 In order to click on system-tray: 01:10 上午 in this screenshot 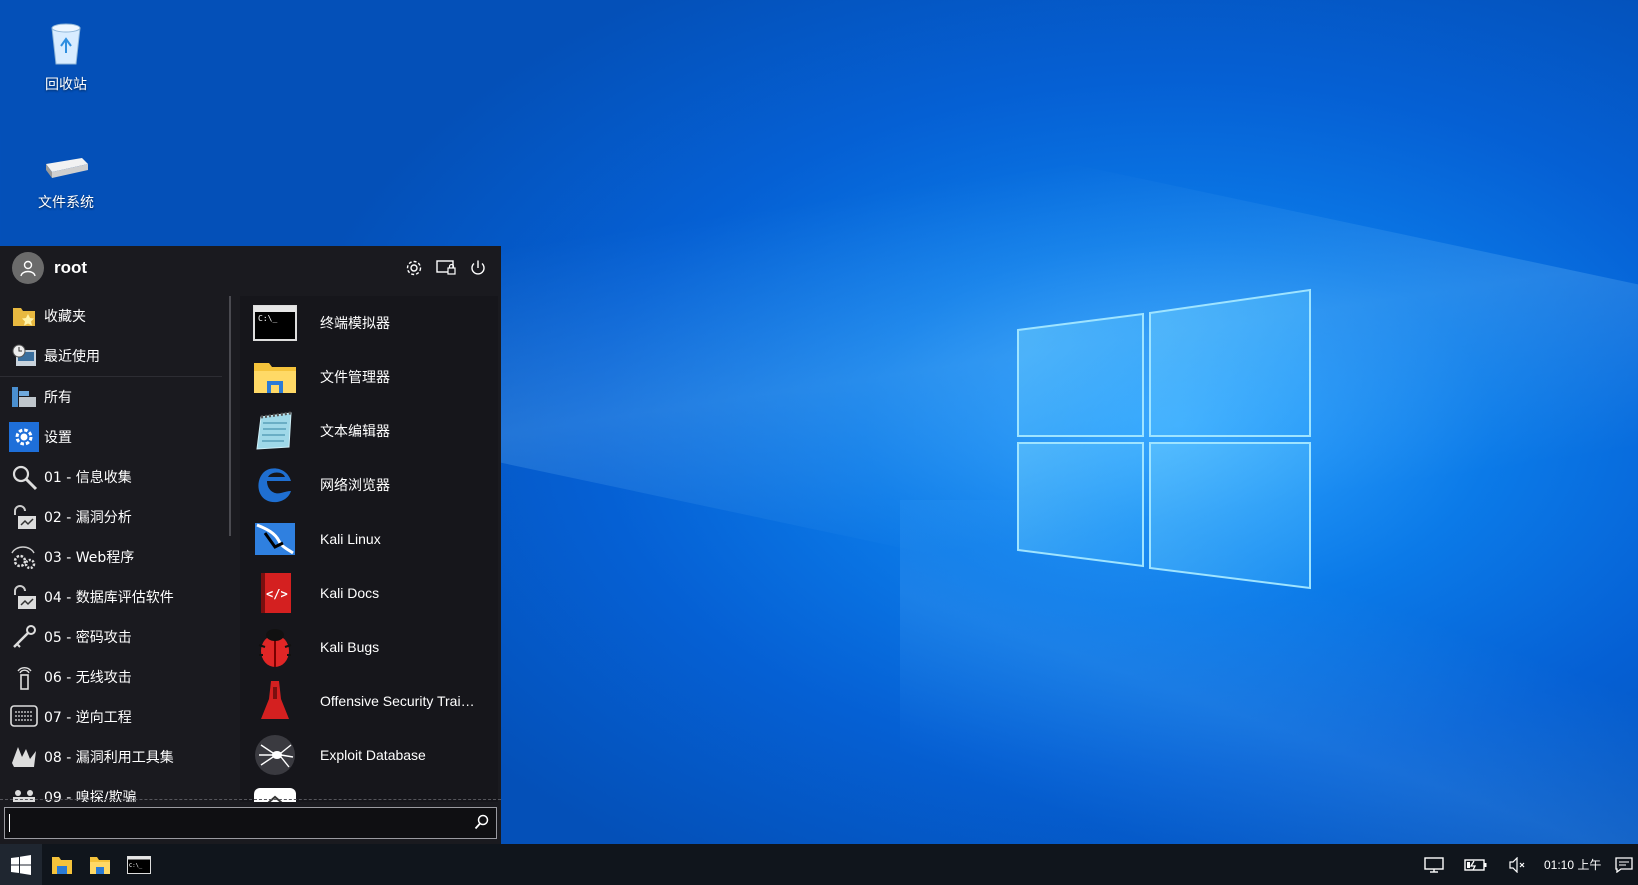, I will do `click(1529, 864)`.